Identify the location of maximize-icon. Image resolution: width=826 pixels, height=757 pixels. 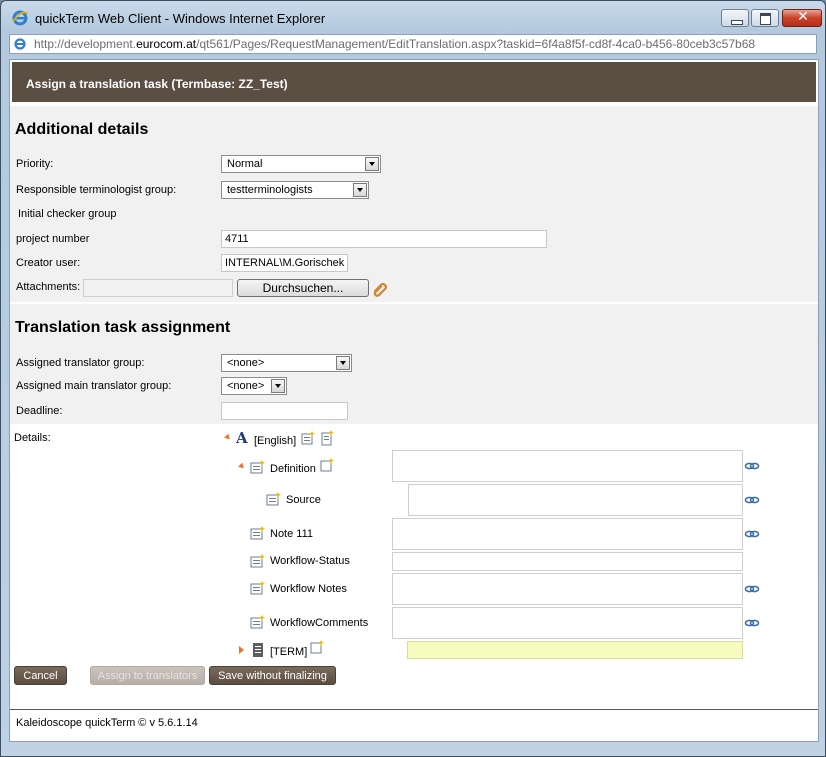
(765, 19).